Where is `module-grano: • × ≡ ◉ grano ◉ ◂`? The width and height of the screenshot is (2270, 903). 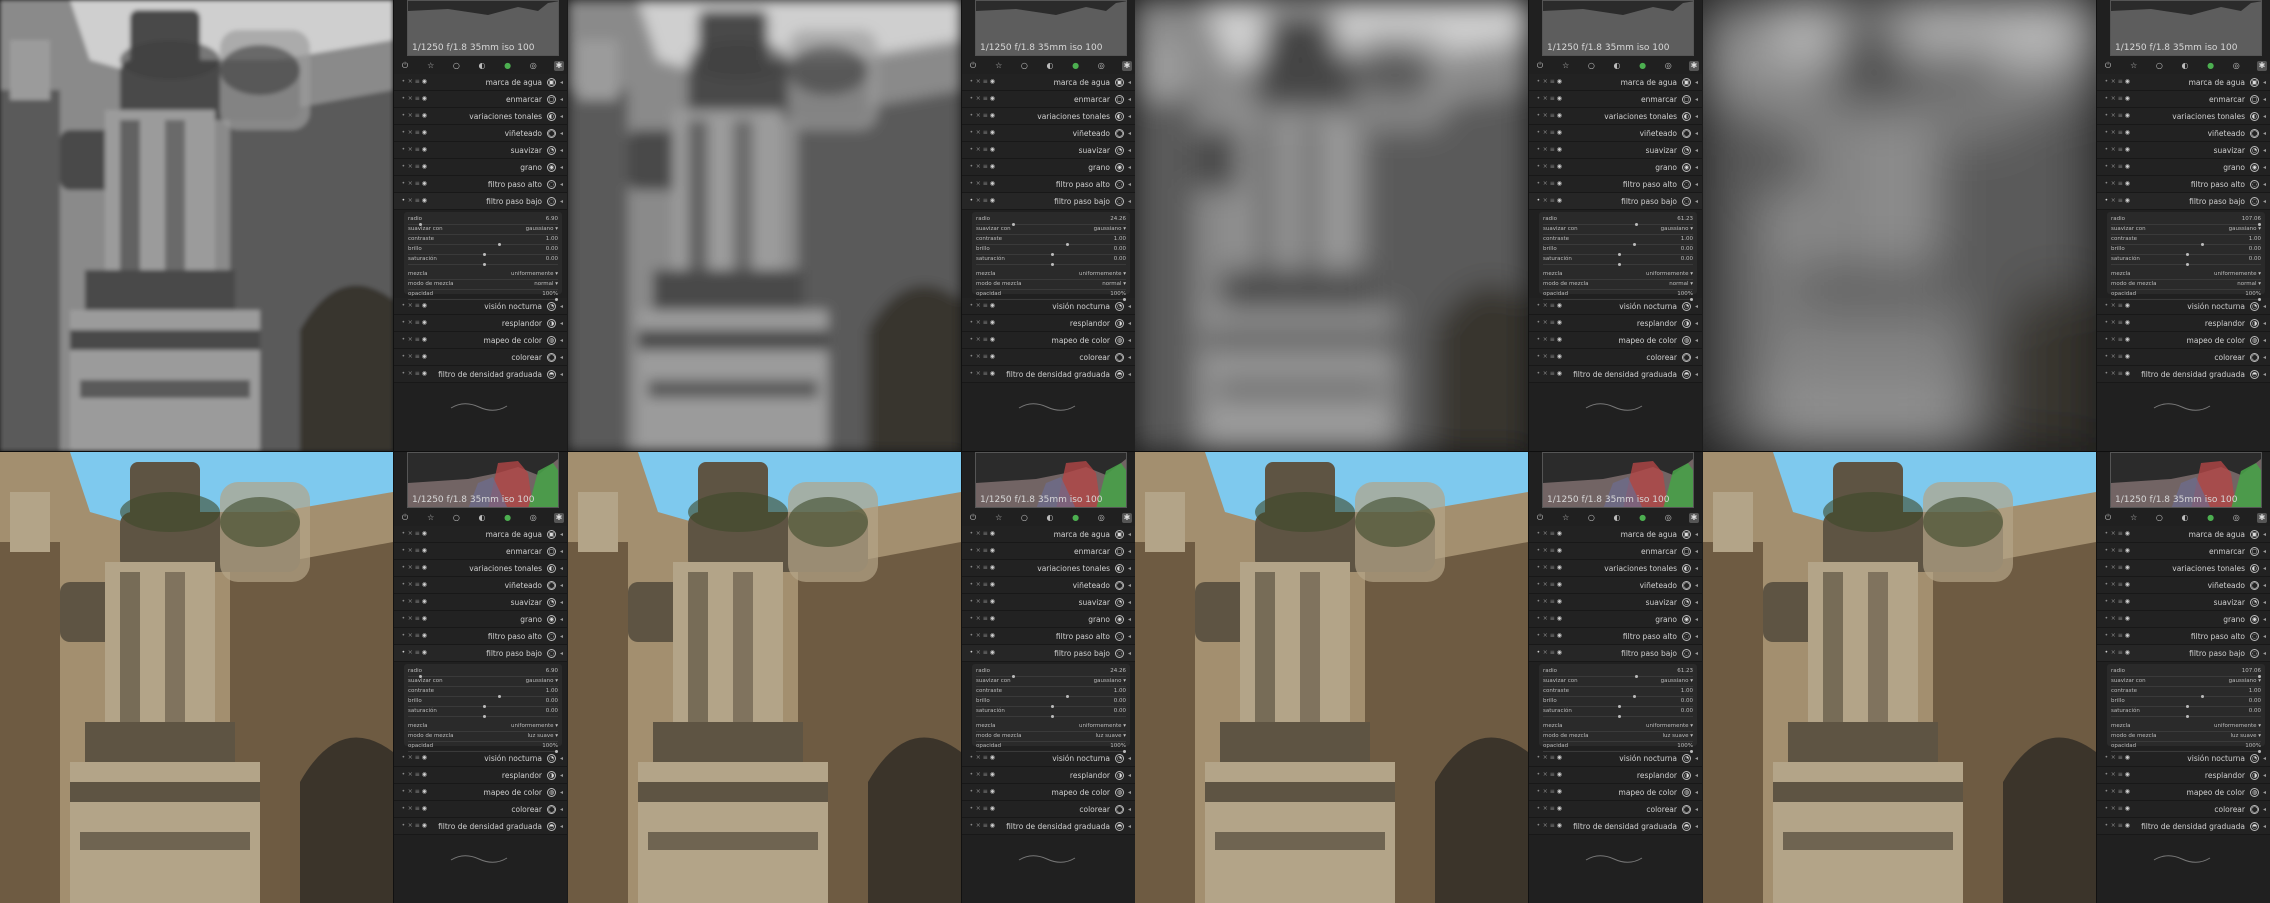 module-grano: • × ≡ ◉ grano ◉ ◂ is located at coordinates (1615, 619).